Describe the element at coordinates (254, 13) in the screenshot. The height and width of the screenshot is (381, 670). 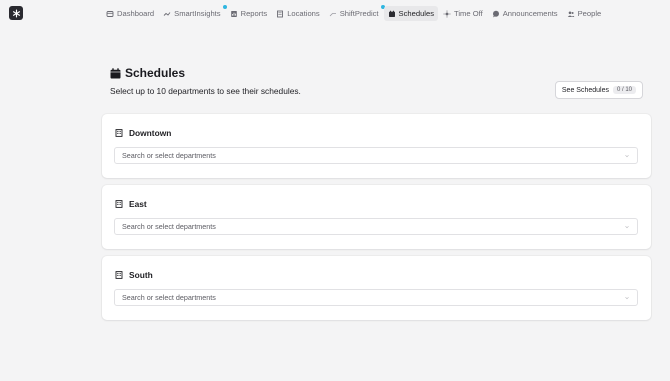
I see `nav-item-label: Reports` at that location.